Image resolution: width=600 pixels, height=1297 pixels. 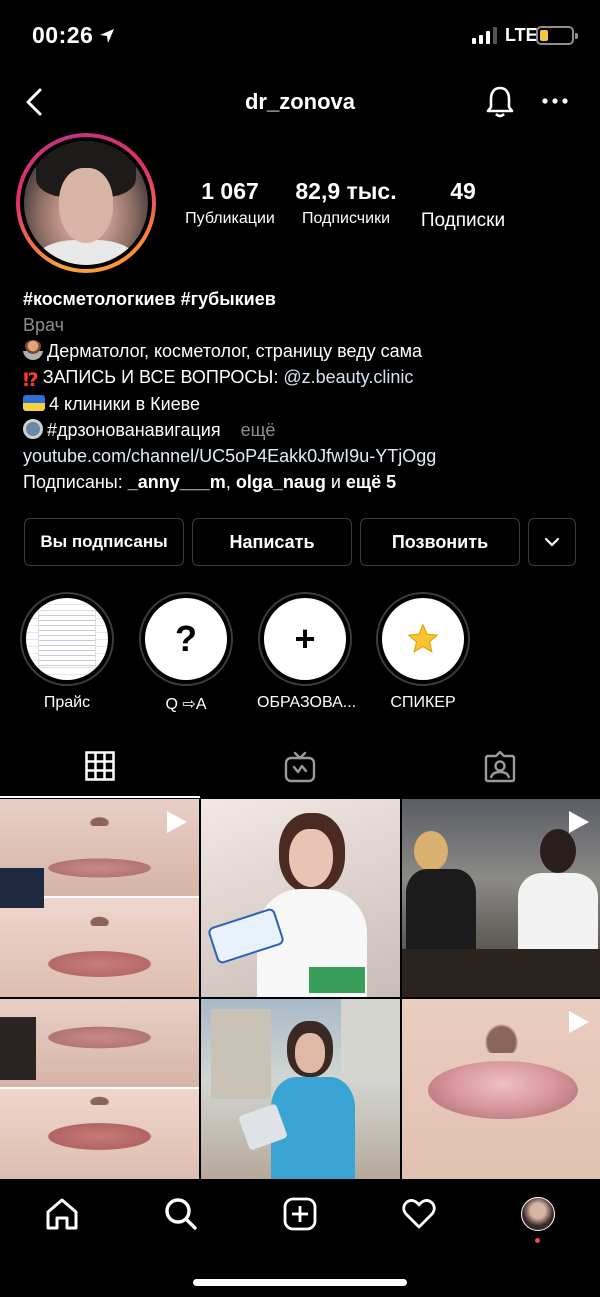 I want to click on highlight-speaker: СПИКЕР, so click(x=423, y=652).